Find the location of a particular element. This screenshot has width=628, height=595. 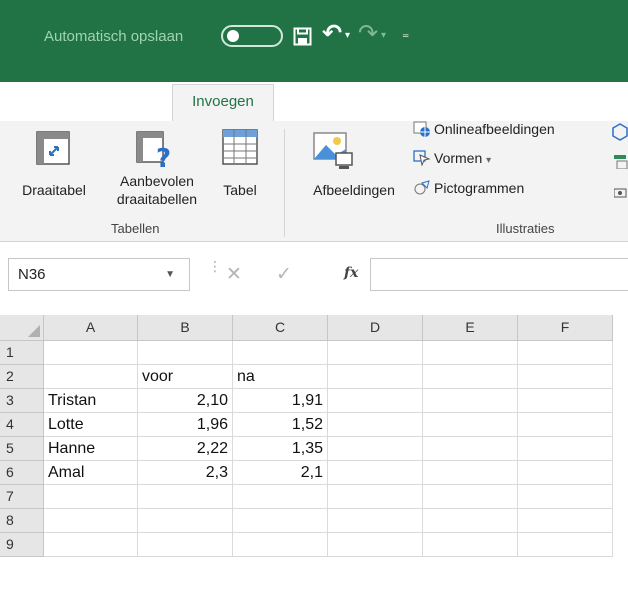

smartart-icon is located at coordinates (621, 162).